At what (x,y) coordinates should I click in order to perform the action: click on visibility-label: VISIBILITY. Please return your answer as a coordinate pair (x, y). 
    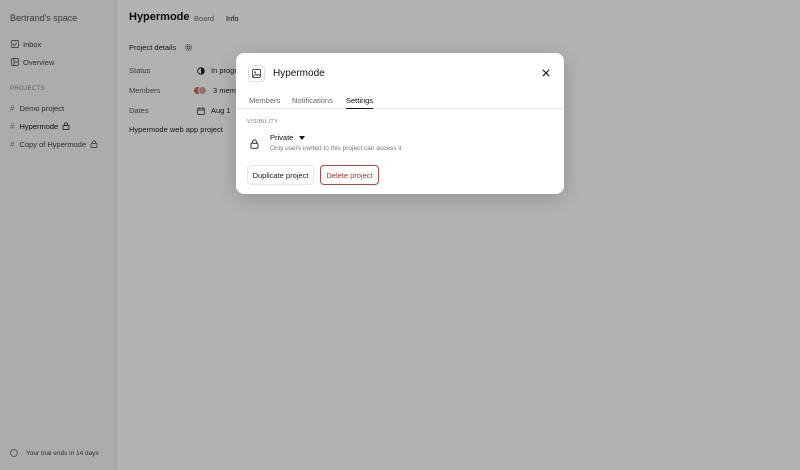
    Looking at the image, I should click on (263, 122).